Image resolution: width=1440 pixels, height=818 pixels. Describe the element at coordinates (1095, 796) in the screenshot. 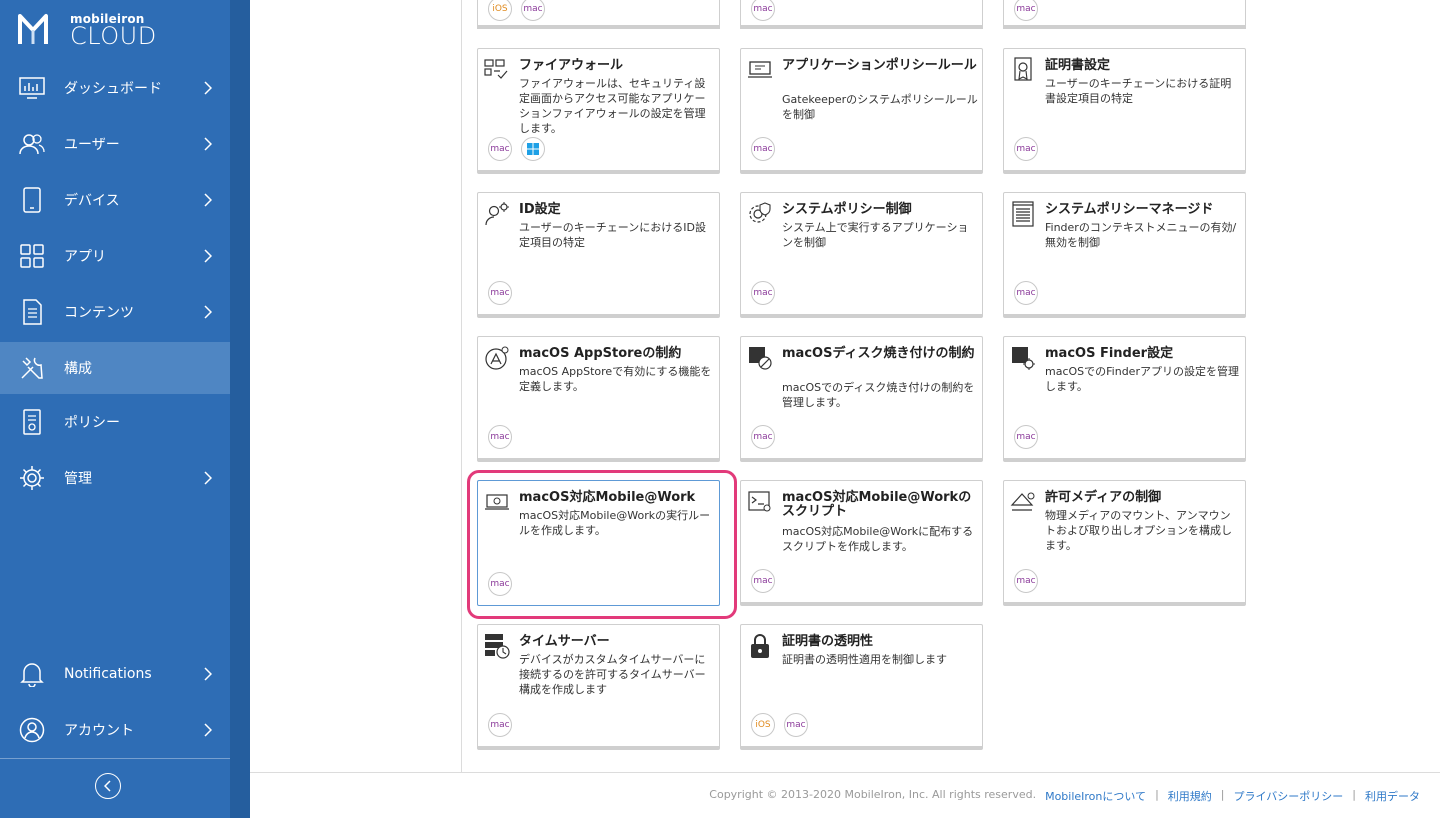

I see `footer-link-about: MobileIronについて` at that location.